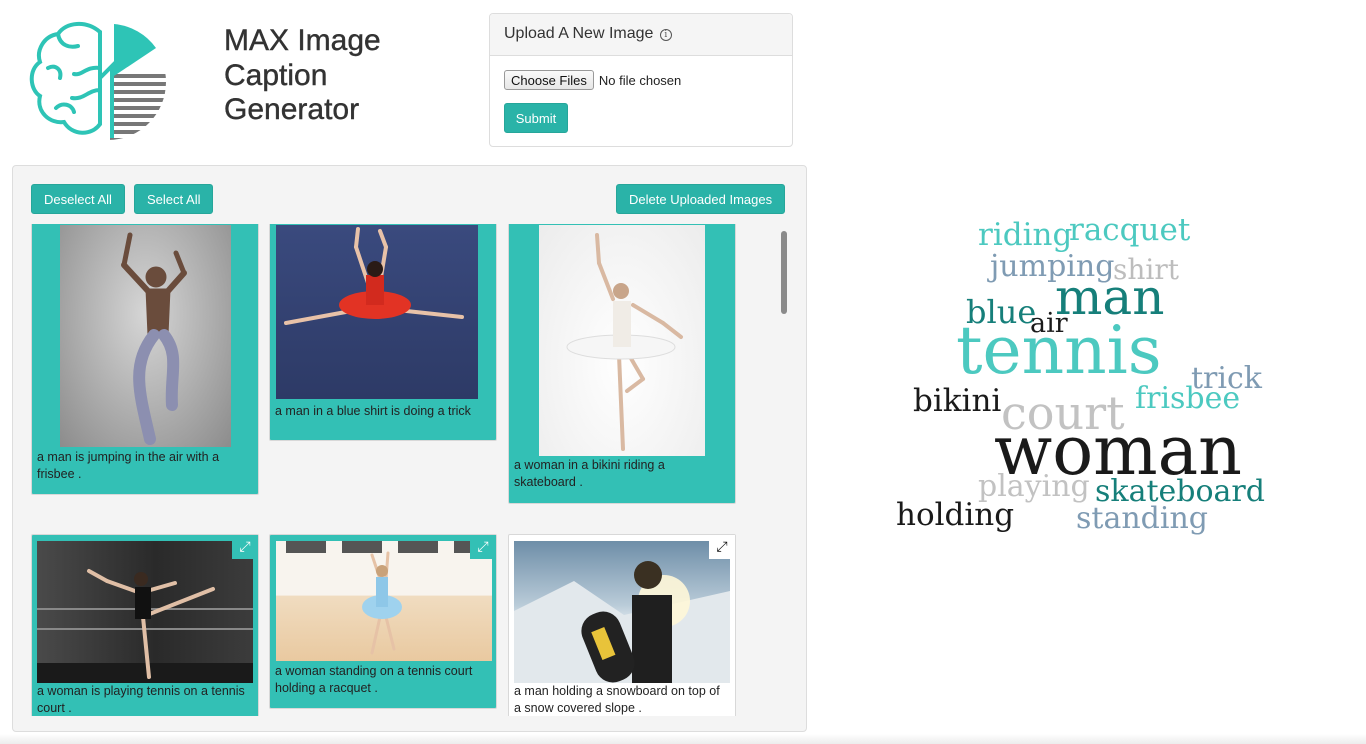 The height and width of the screenshot is (744, 1366). I want to click on scrollbar-thumb, so click(784, 272).